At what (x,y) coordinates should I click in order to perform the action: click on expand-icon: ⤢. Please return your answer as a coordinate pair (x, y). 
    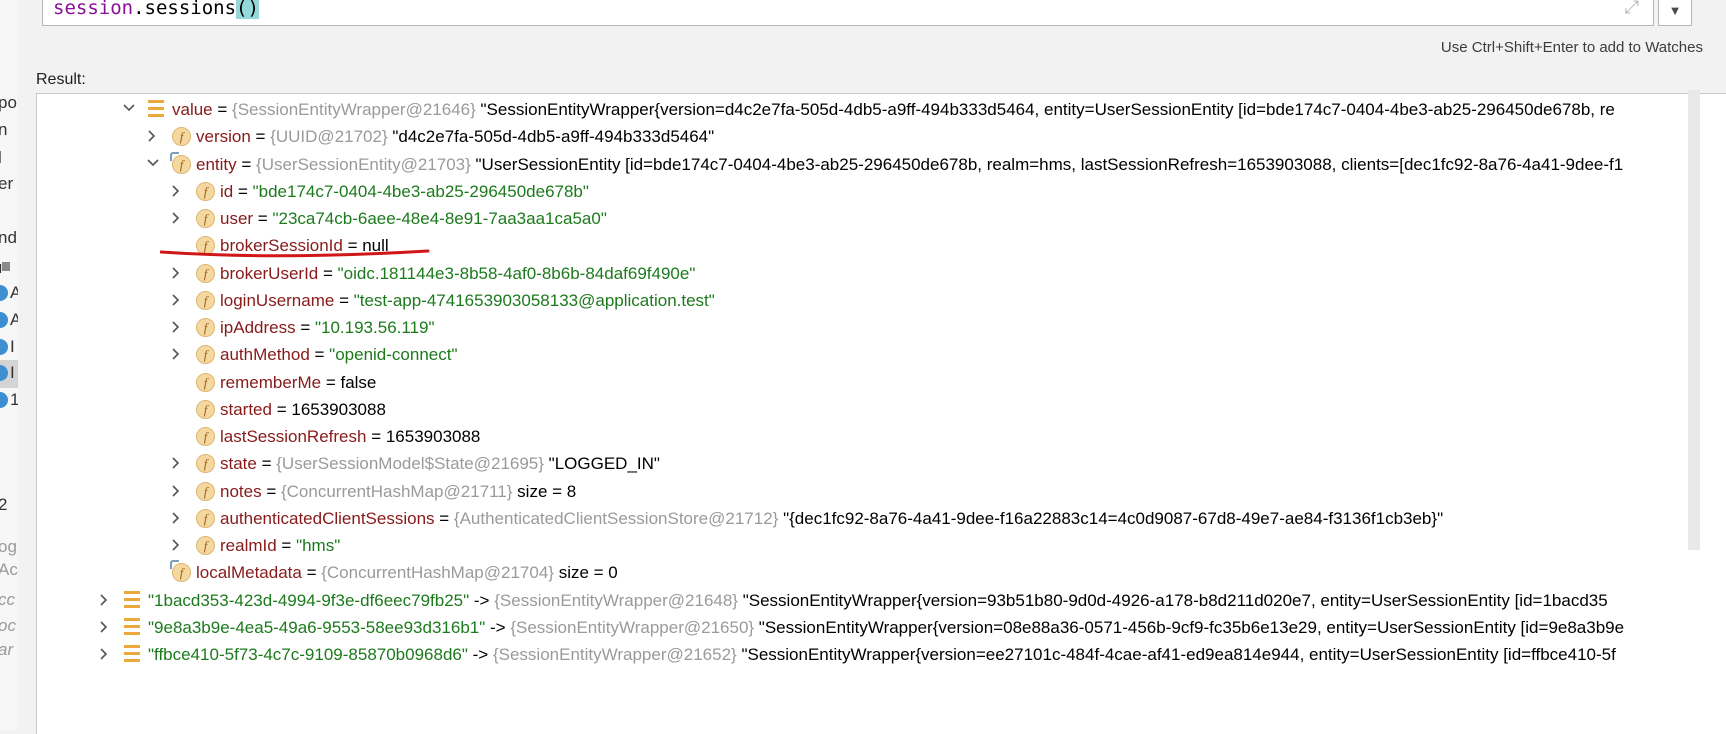
    Looking at the image, I should click on (1632, 9).